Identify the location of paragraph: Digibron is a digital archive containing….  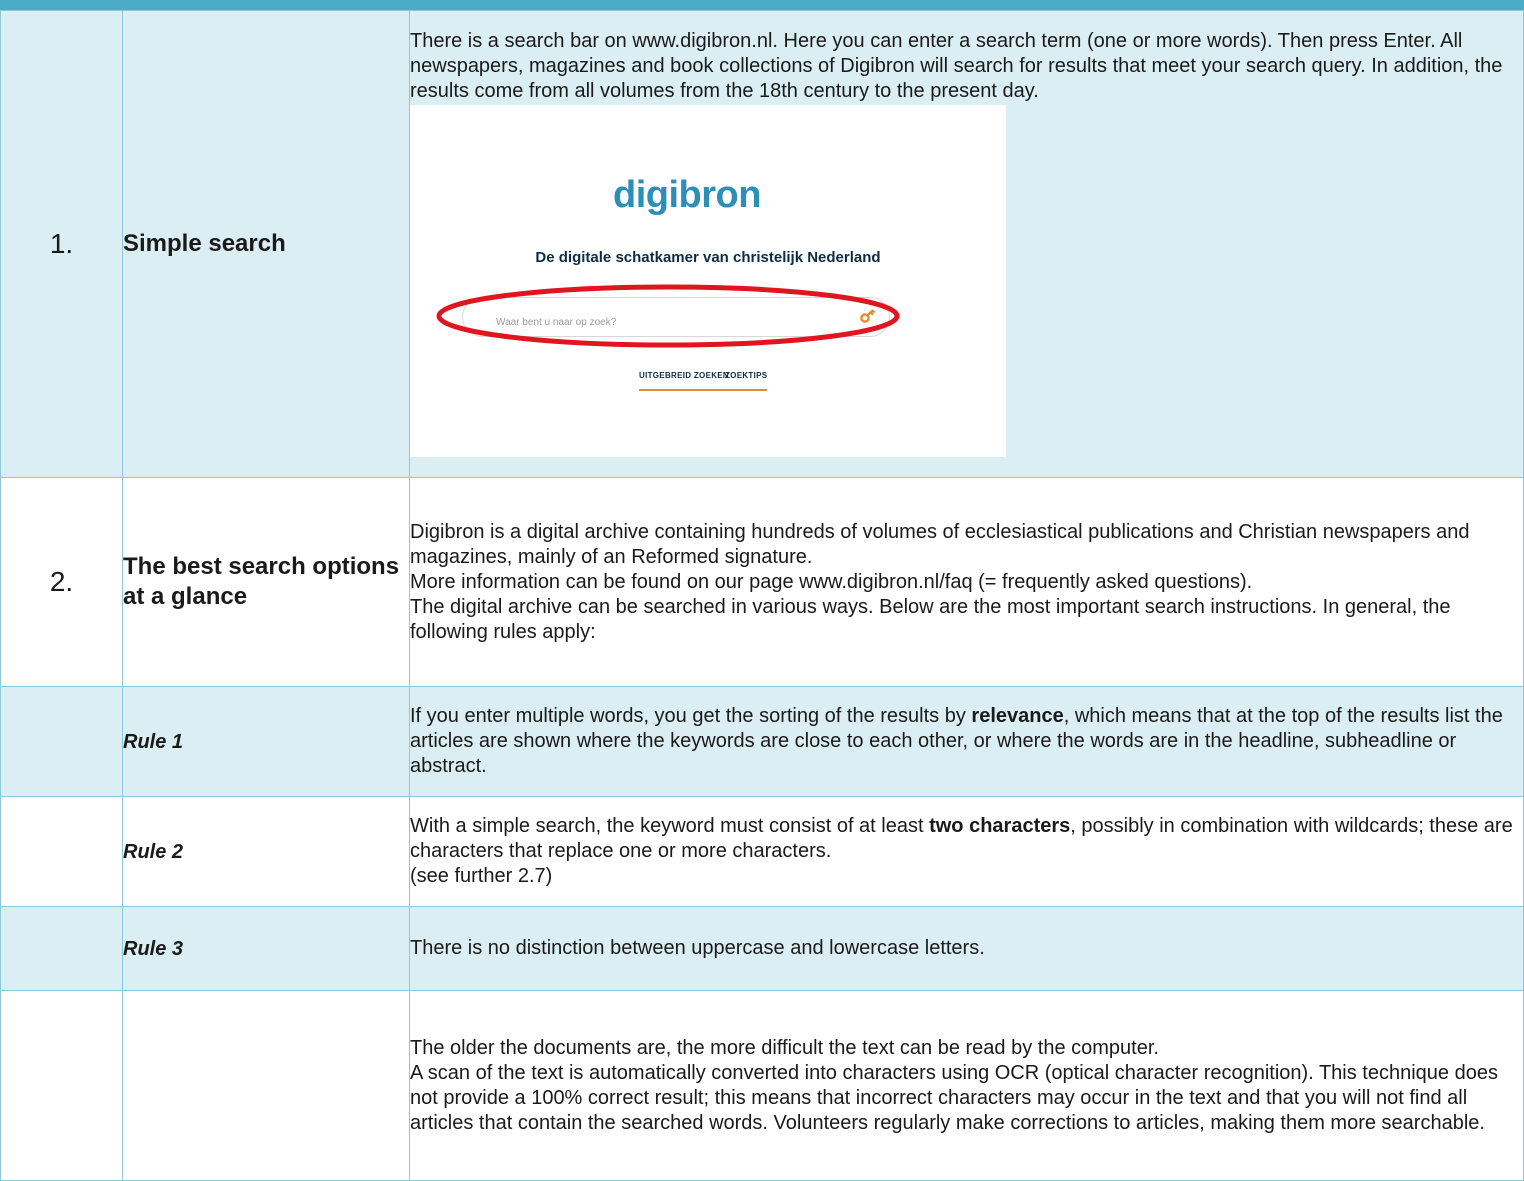
(940, 544).